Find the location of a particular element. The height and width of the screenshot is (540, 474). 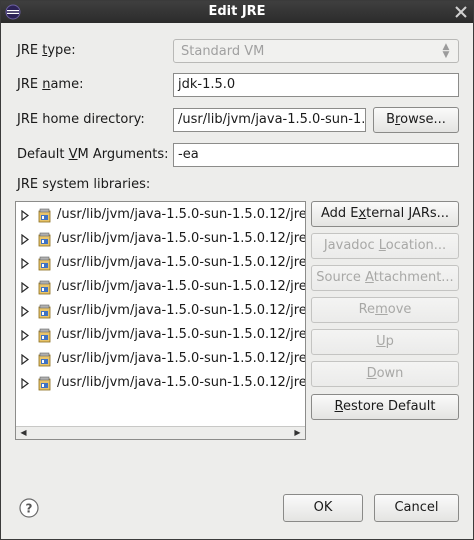

vm-args-label: Default VM Arguments: is located at coordinates (93, 154).